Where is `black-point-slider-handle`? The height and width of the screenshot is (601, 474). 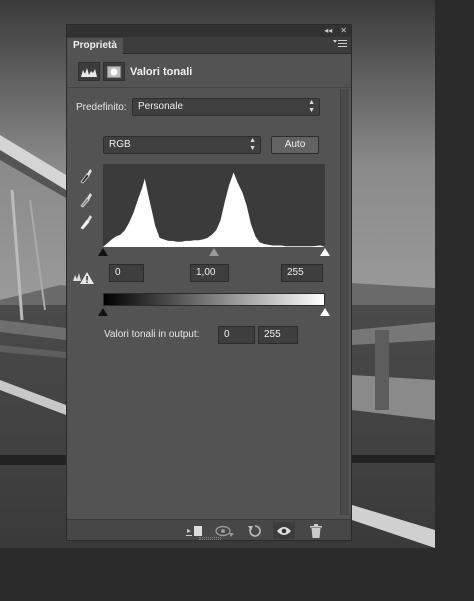 black-point-slider-handle is located at coordinates (103, 252).